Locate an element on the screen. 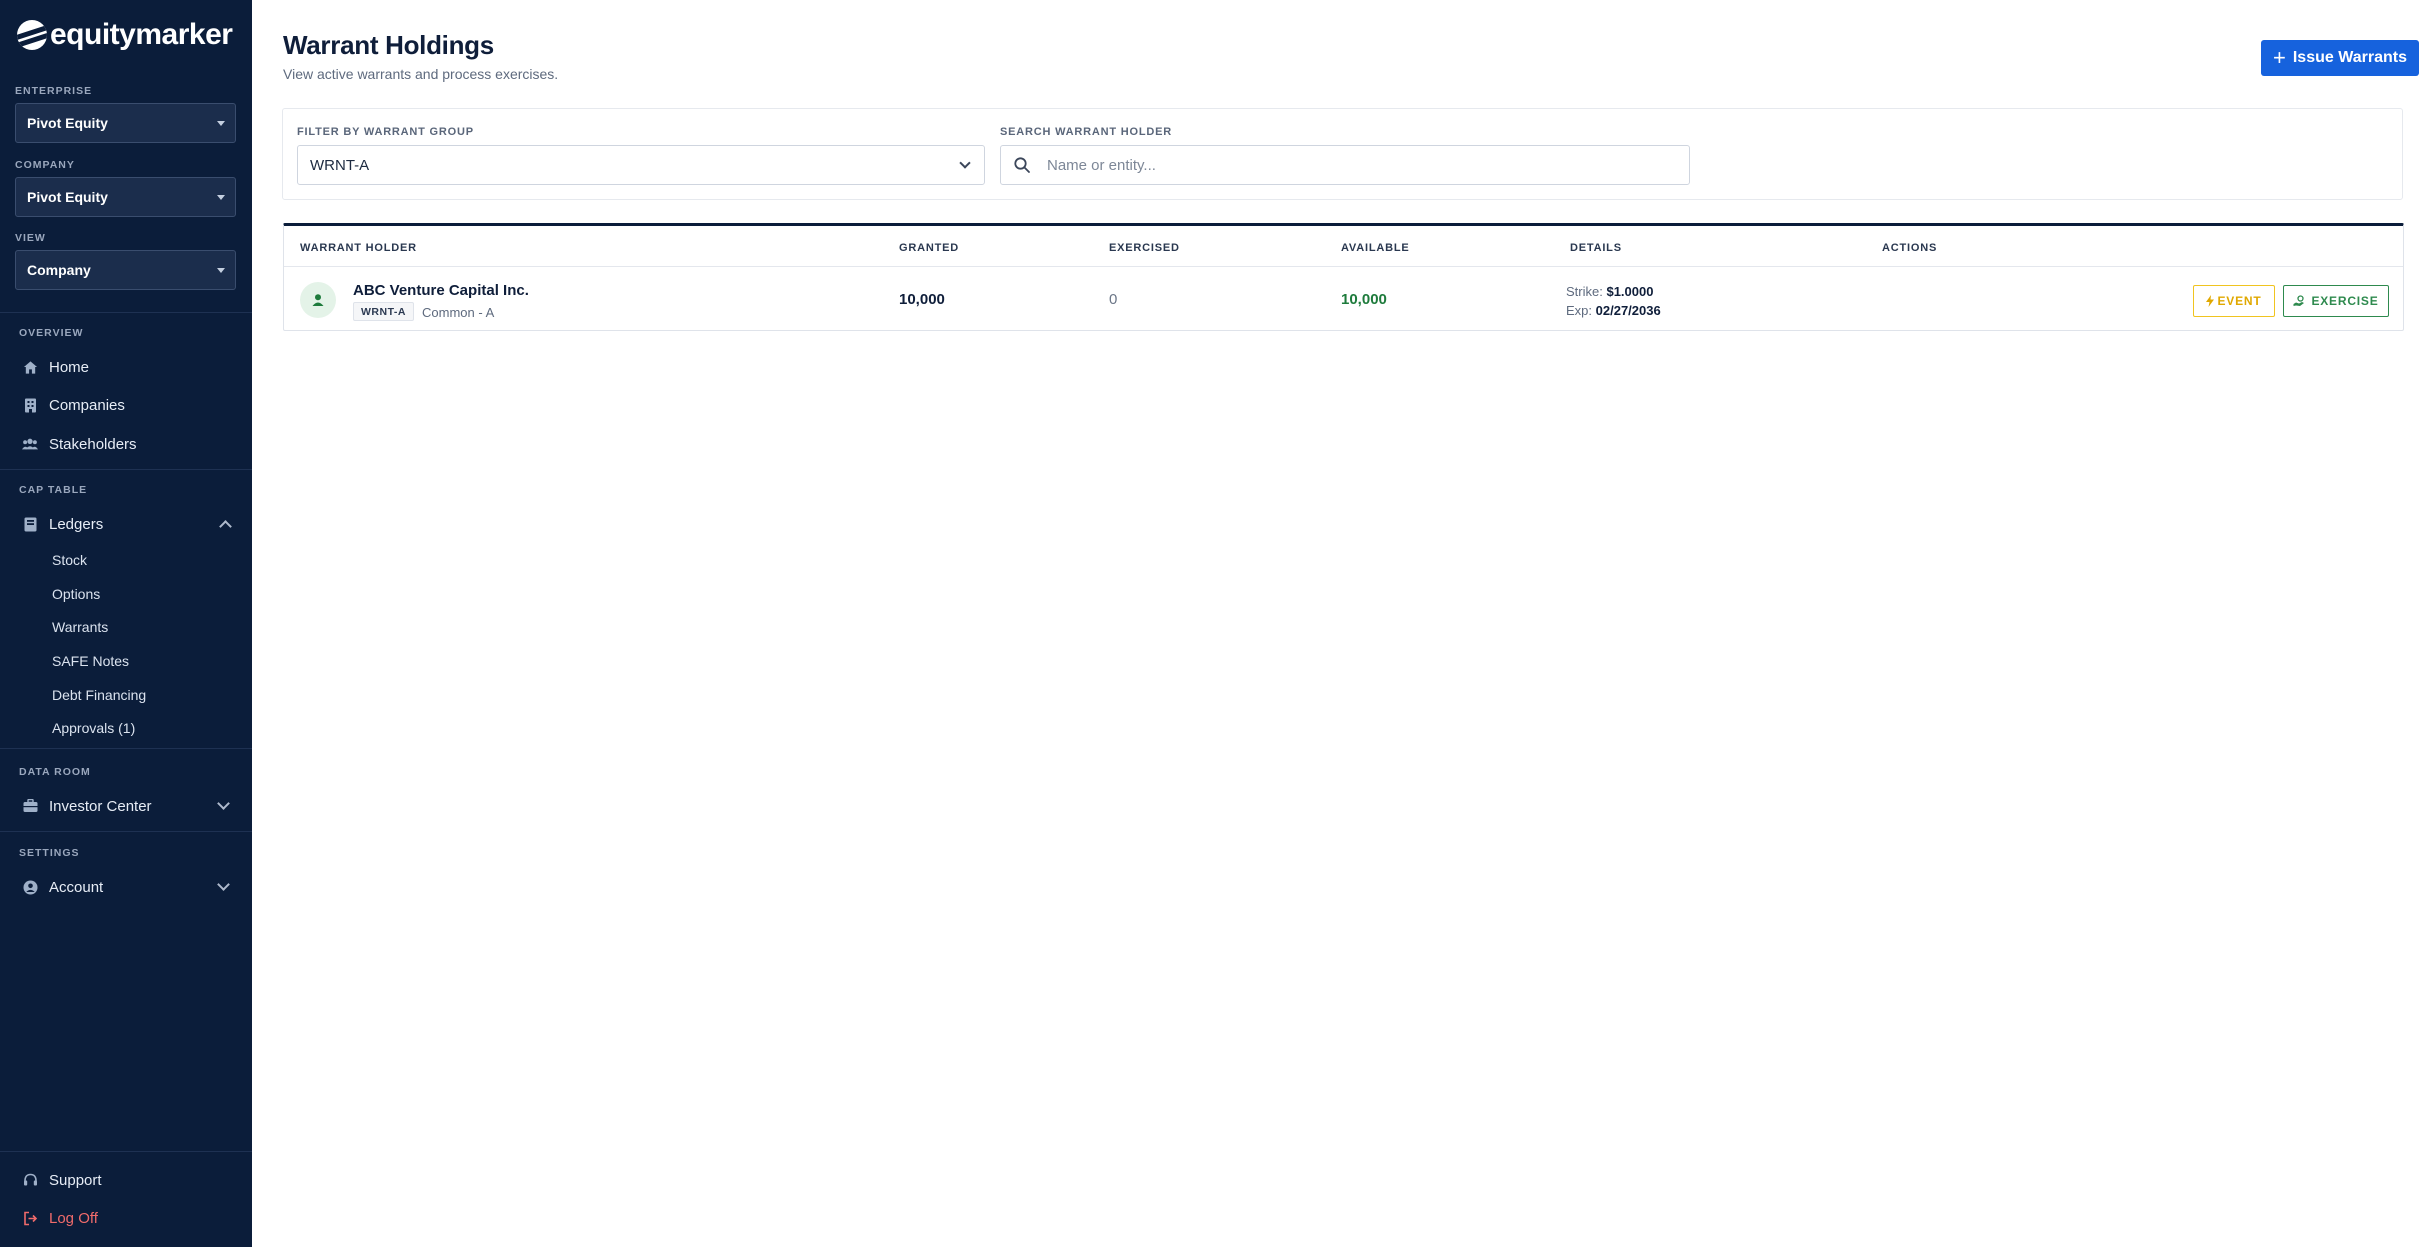 The height and width of the screenshot is (1247, 2434). hand-coins-icon is located at coordinates (2299, 300).